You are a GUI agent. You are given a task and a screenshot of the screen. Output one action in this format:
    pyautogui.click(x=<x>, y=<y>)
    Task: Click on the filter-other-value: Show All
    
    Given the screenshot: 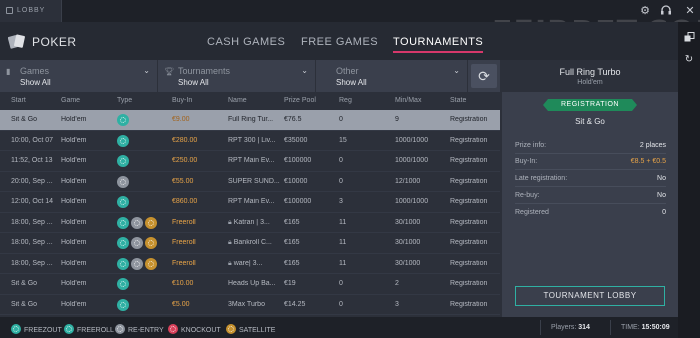 What is the action you would take?
    pyautogui.click(x=351, y=82)
    